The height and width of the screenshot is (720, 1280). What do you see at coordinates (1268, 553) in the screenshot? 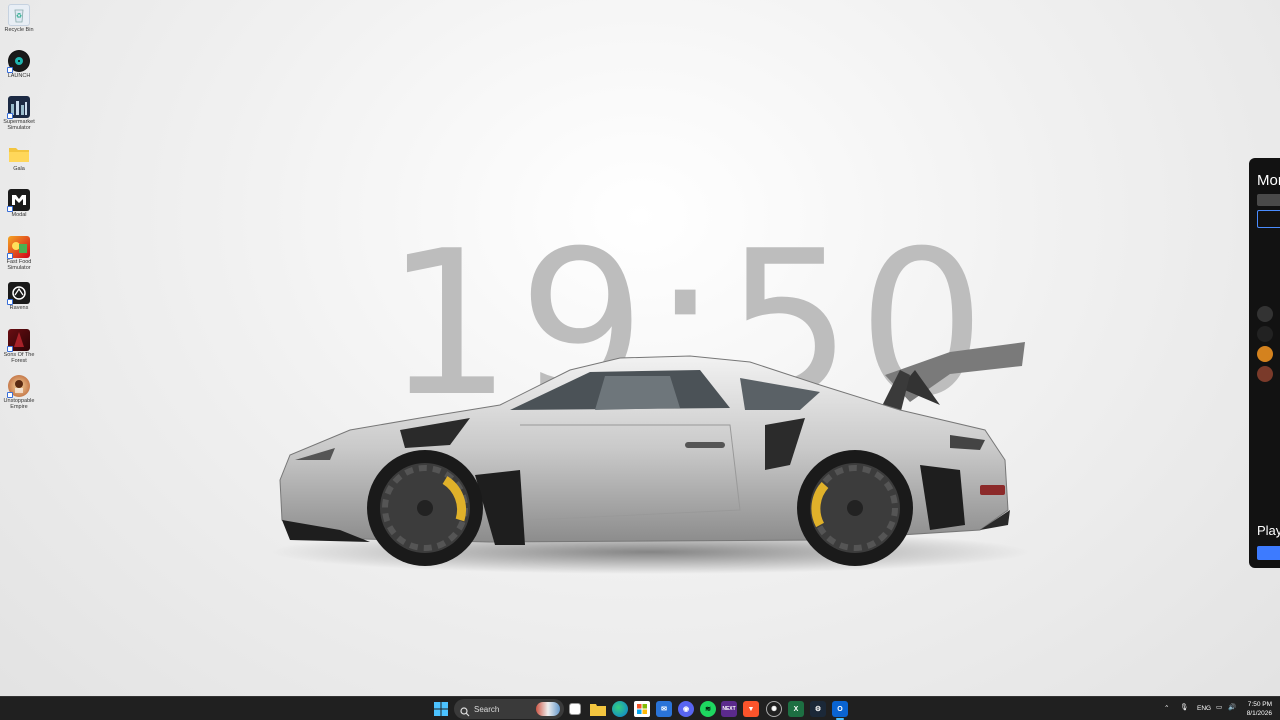
I see `panel-play-button` at bounding box center [1268, 553].